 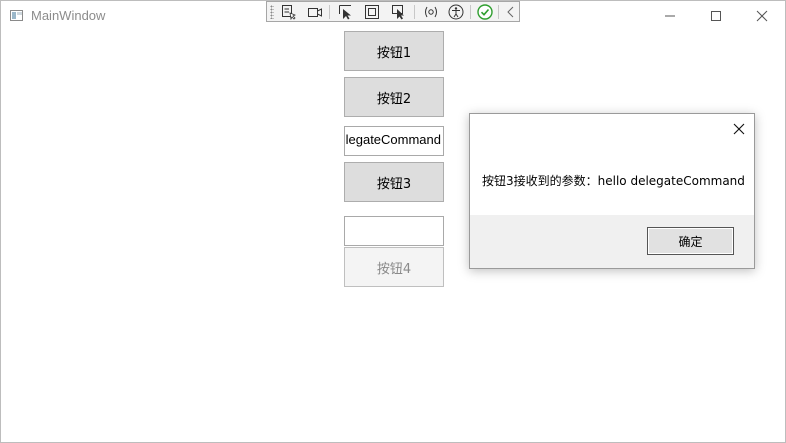 I want to click on close-button, so click(x=762, y=16).